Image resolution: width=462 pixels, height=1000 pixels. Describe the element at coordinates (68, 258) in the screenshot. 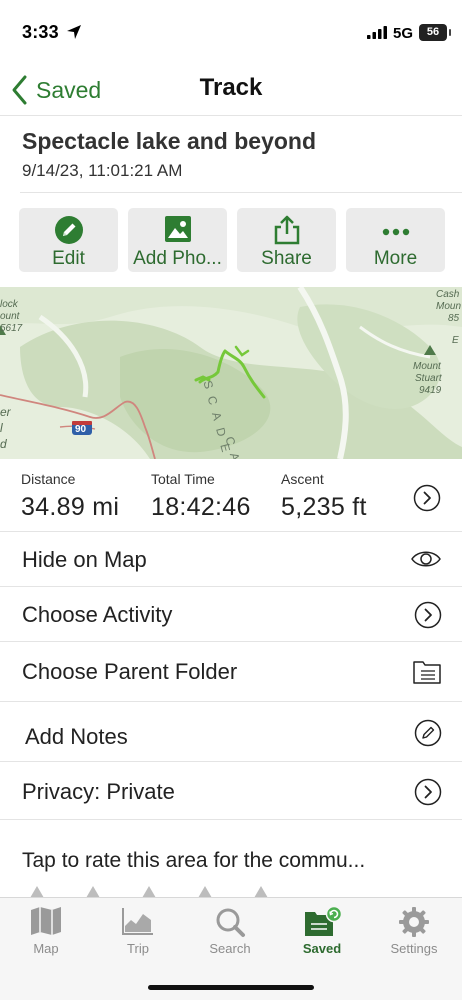

I see `edit-label: Edit` at that location.